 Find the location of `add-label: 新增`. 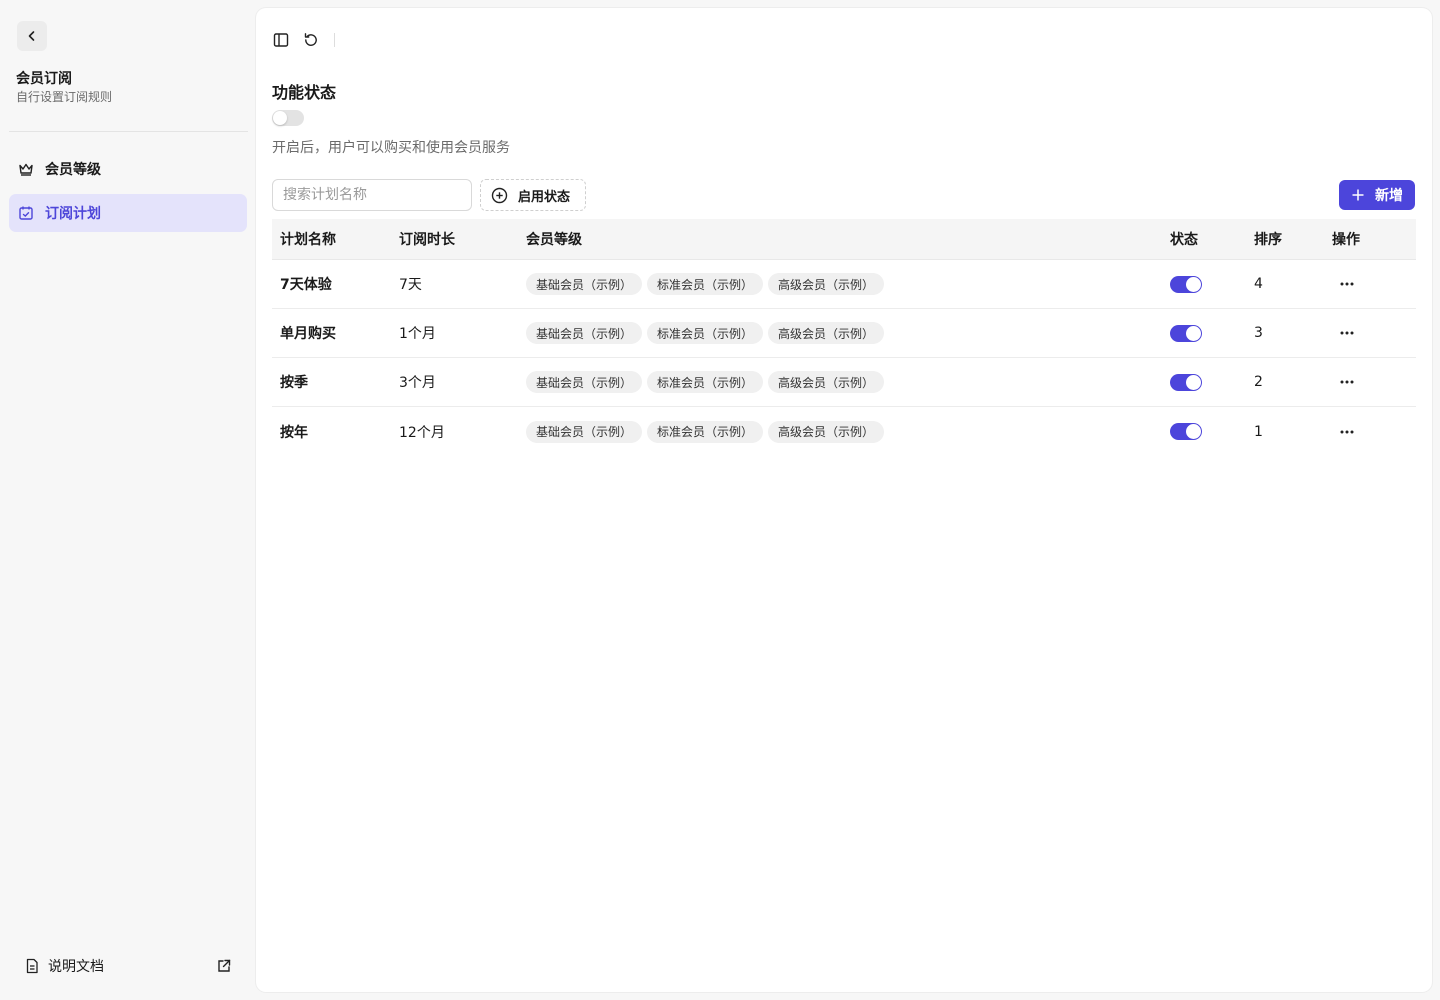

add-label: 新增 is located at coordinates (1389, 195).